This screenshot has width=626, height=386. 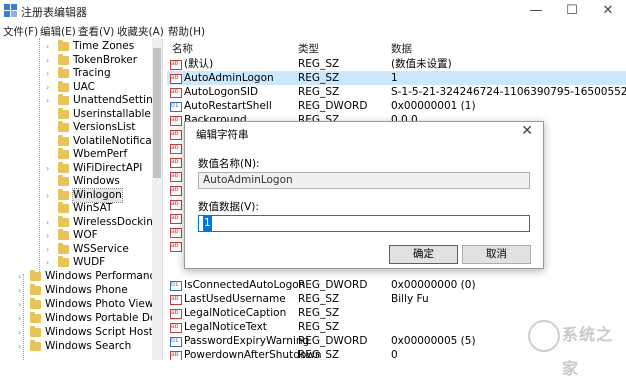 What do you see at coordinates (97, 195) in the screenshot?
I see `tree-item-label: Winlogon` at bounding box center [97, 195].